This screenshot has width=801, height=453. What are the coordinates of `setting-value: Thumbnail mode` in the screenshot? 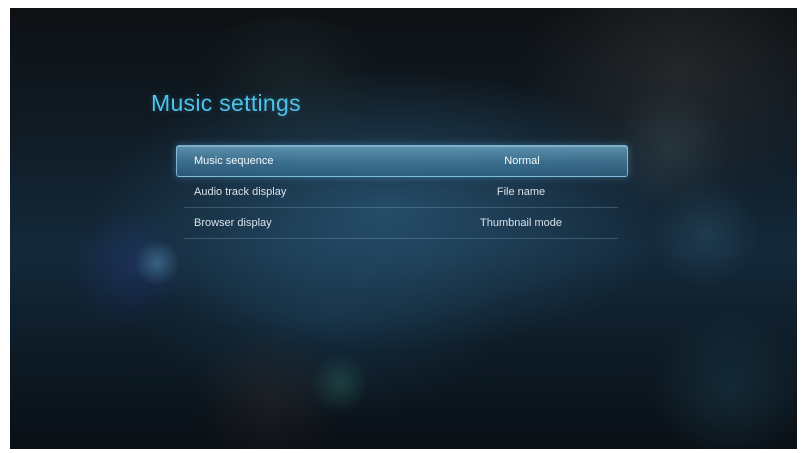 It's located at (521, 223).